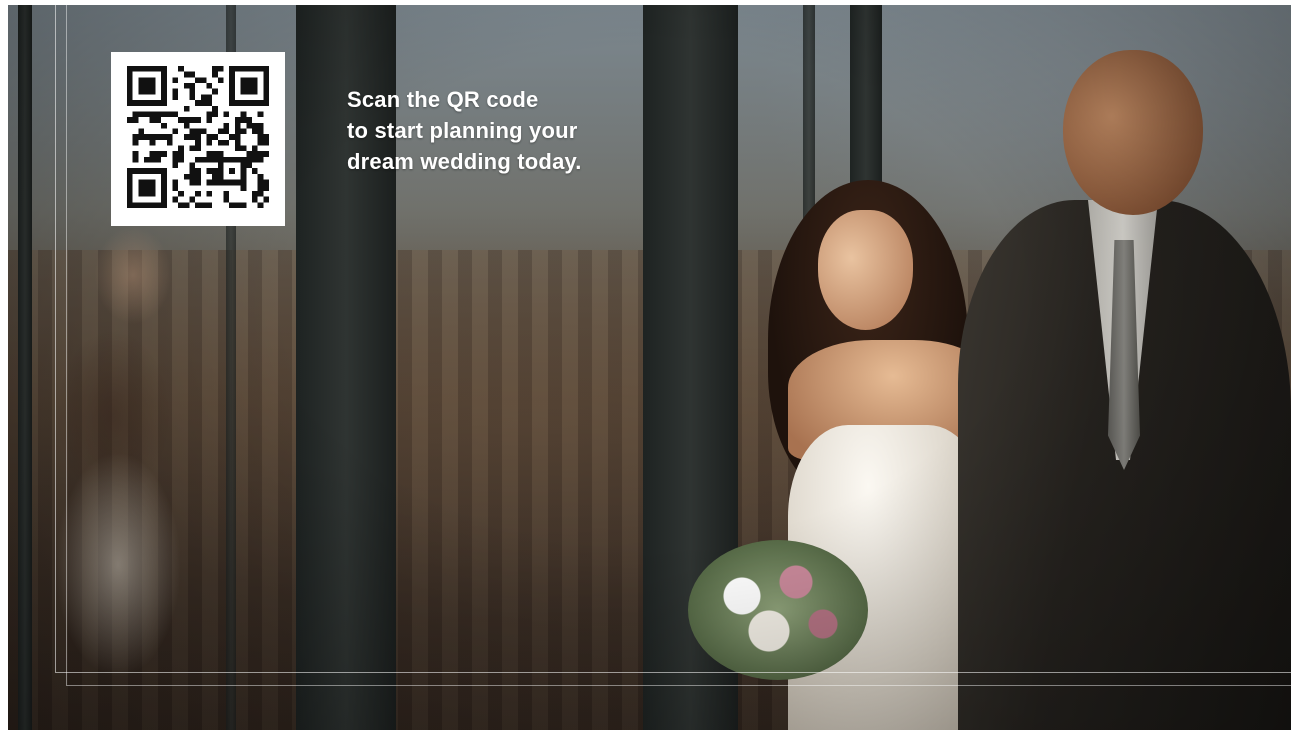  I want to click on qr-code-icon, so click(198, 137).